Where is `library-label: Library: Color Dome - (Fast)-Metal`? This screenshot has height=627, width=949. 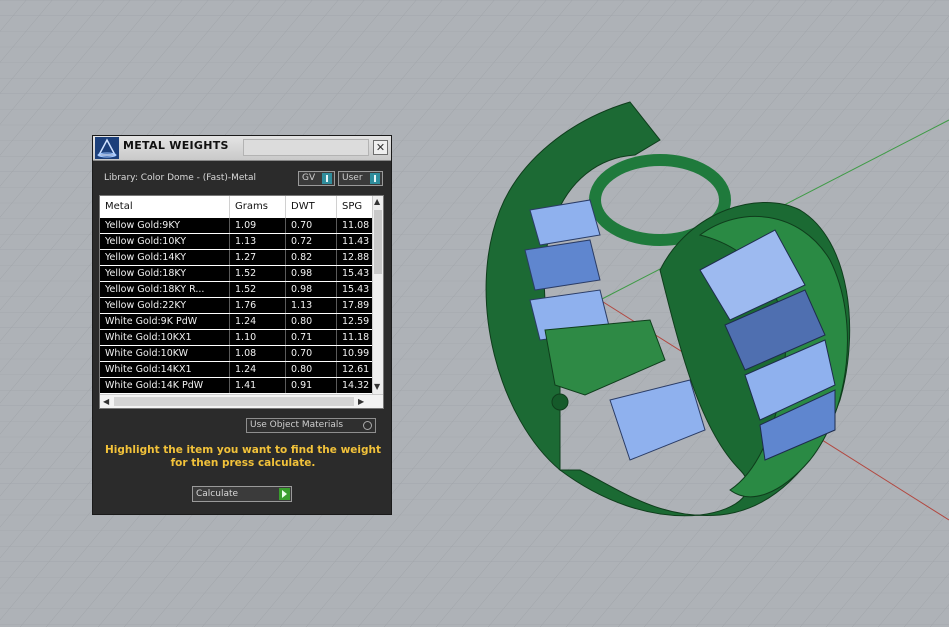
library-label: Library: Color Dome - (Fast)-Metal is located at coordinates (180, 178).